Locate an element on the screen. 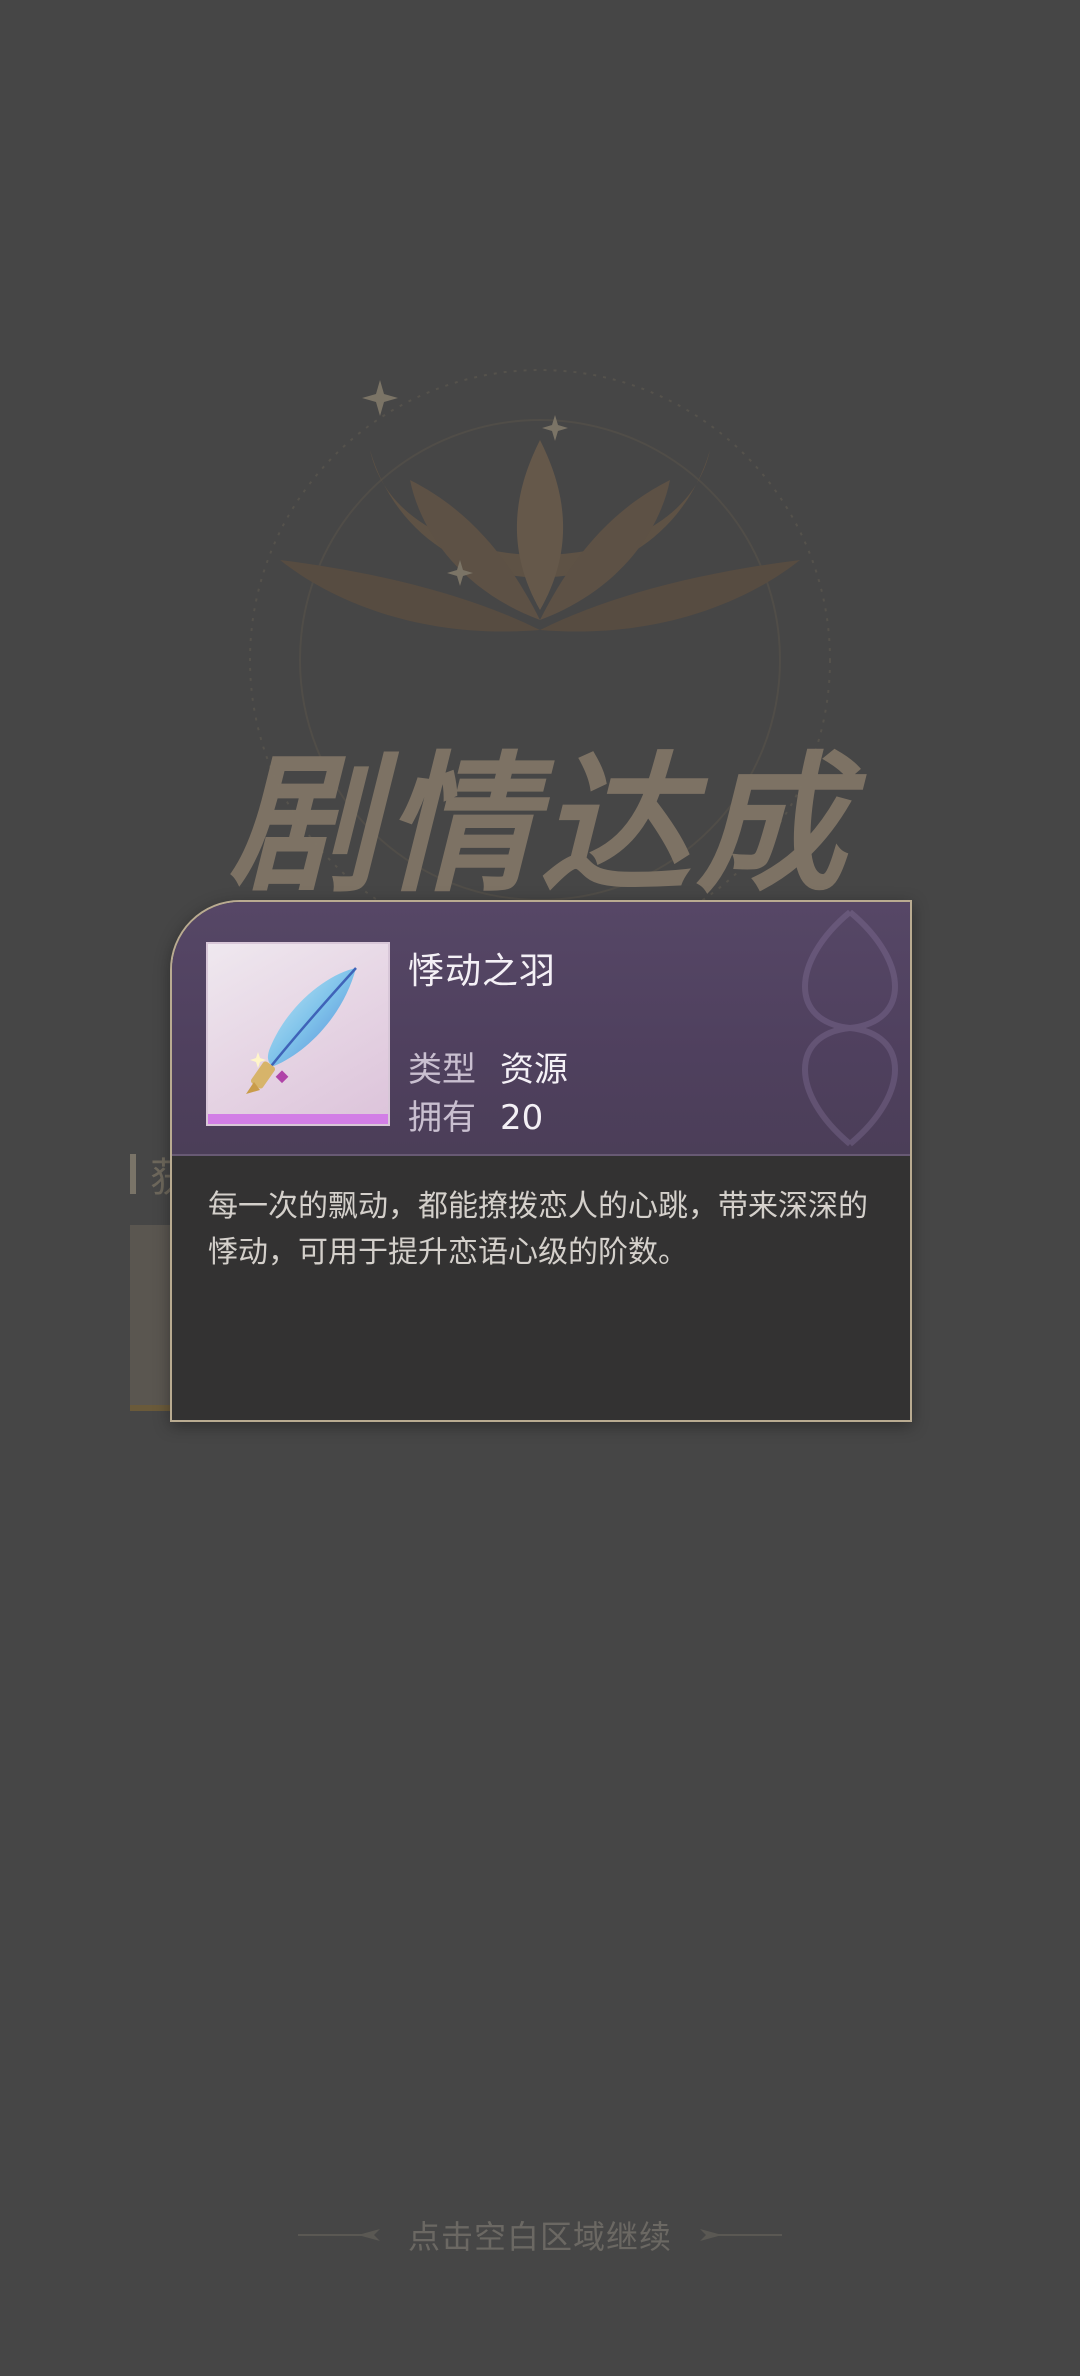 This screenshot has width=1080, height=2376. item-detail-header: 悸动之羽 类型 资源 拥有 20 is located at coordinates (541, 1029).